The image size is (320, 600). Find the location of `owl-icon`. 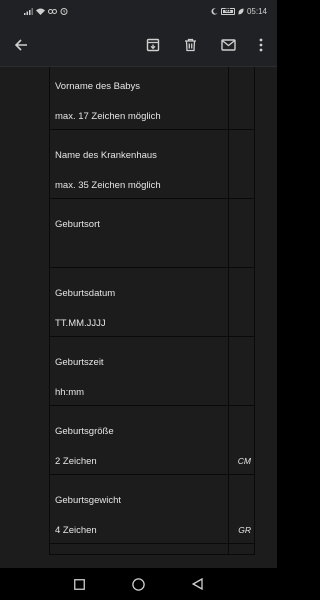

owl-icon is located at coordinates (52, 11).